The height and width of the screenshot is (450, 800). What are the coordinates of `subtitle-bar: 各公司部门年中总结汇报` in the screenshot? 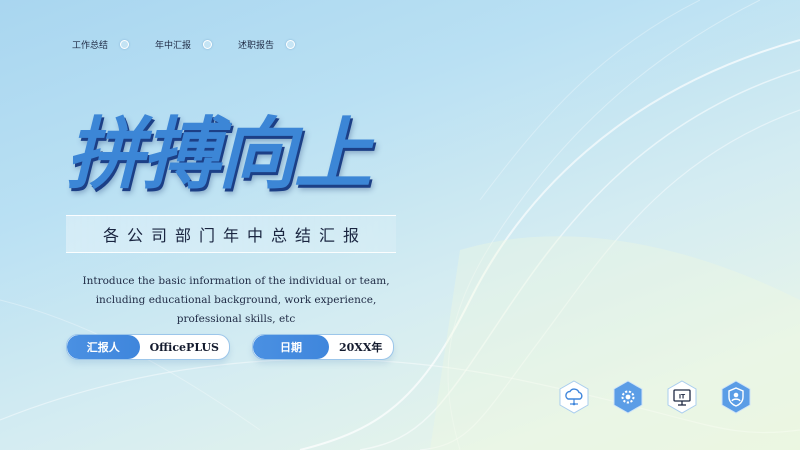 It's located at (231, 234).